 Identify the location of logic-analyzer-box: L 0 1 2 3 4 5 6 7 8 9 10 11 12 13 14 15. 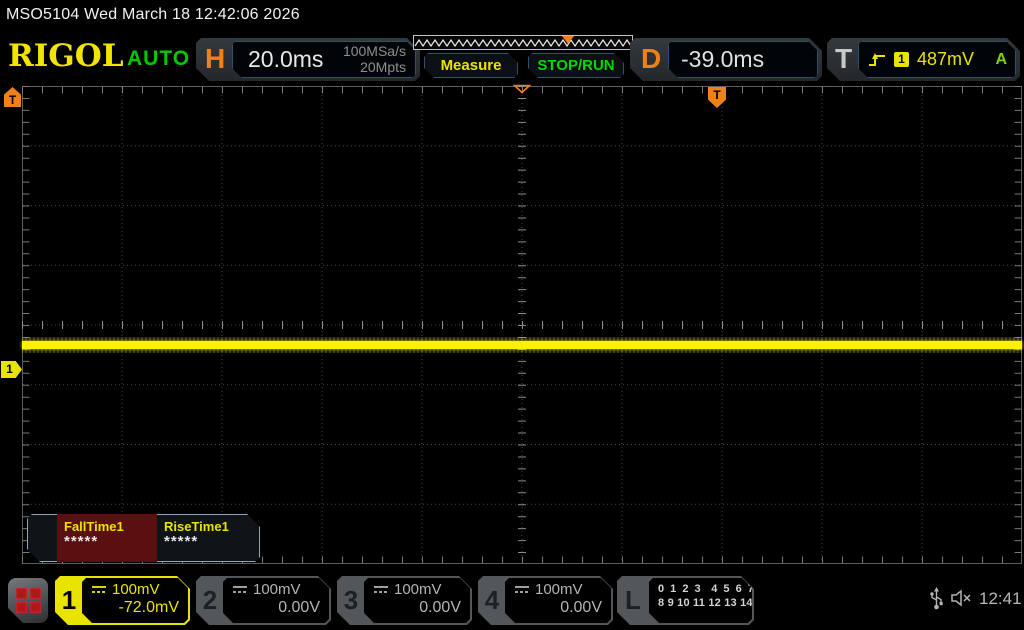
(685, 600).